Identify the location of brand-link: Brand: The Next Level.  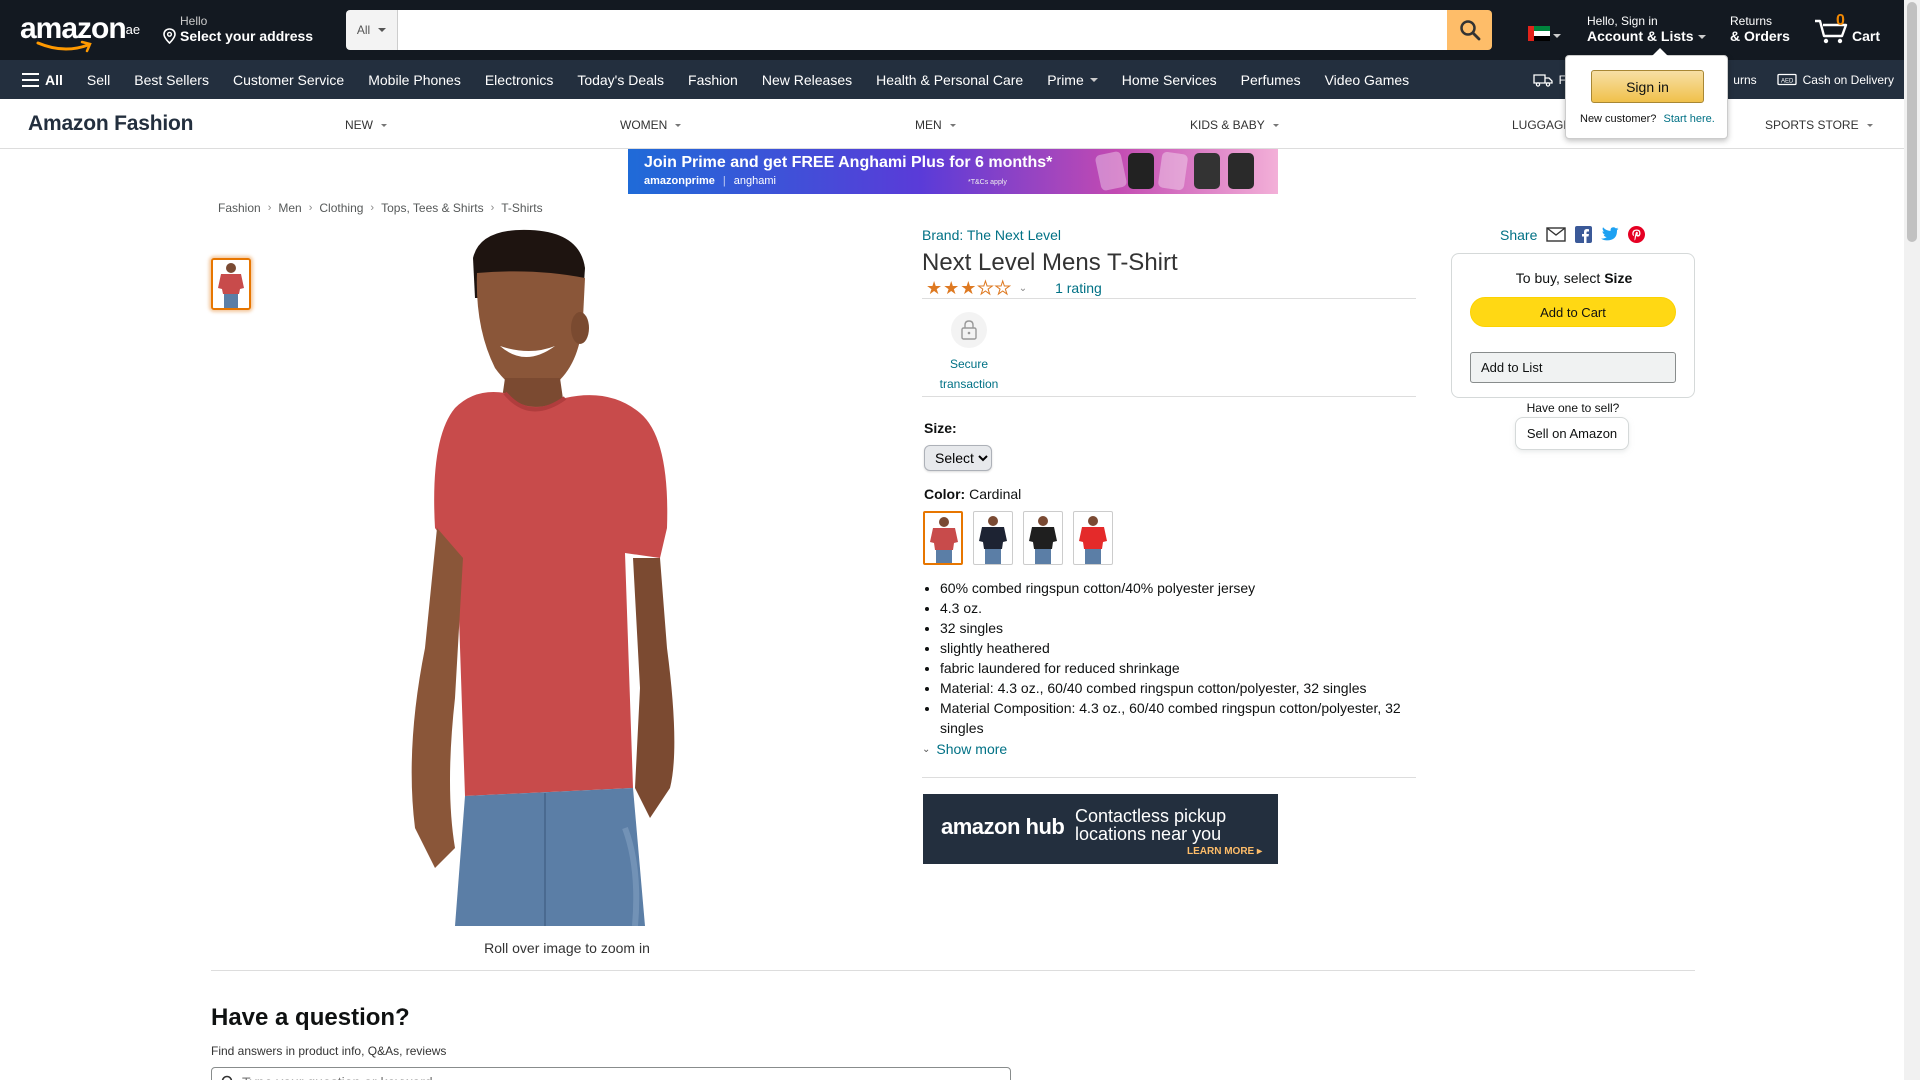
(991, 235).